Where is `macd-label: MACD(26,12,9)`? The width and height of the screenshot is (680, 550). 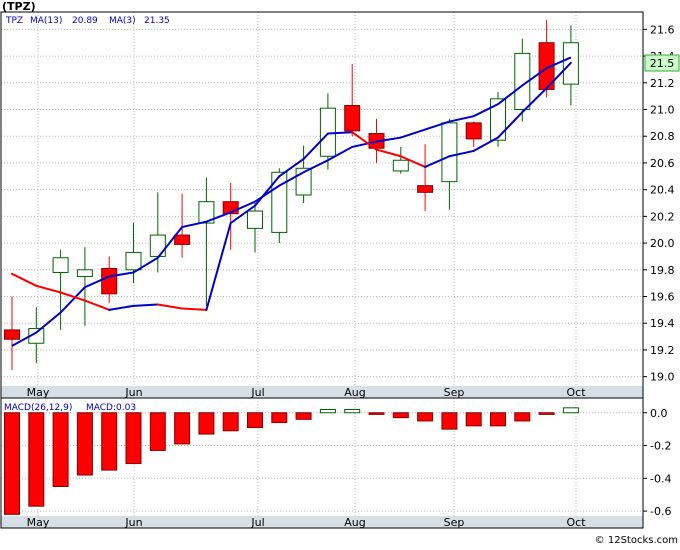
macd-label: MACD(26,12,9) is located at coordinates (38, 408).